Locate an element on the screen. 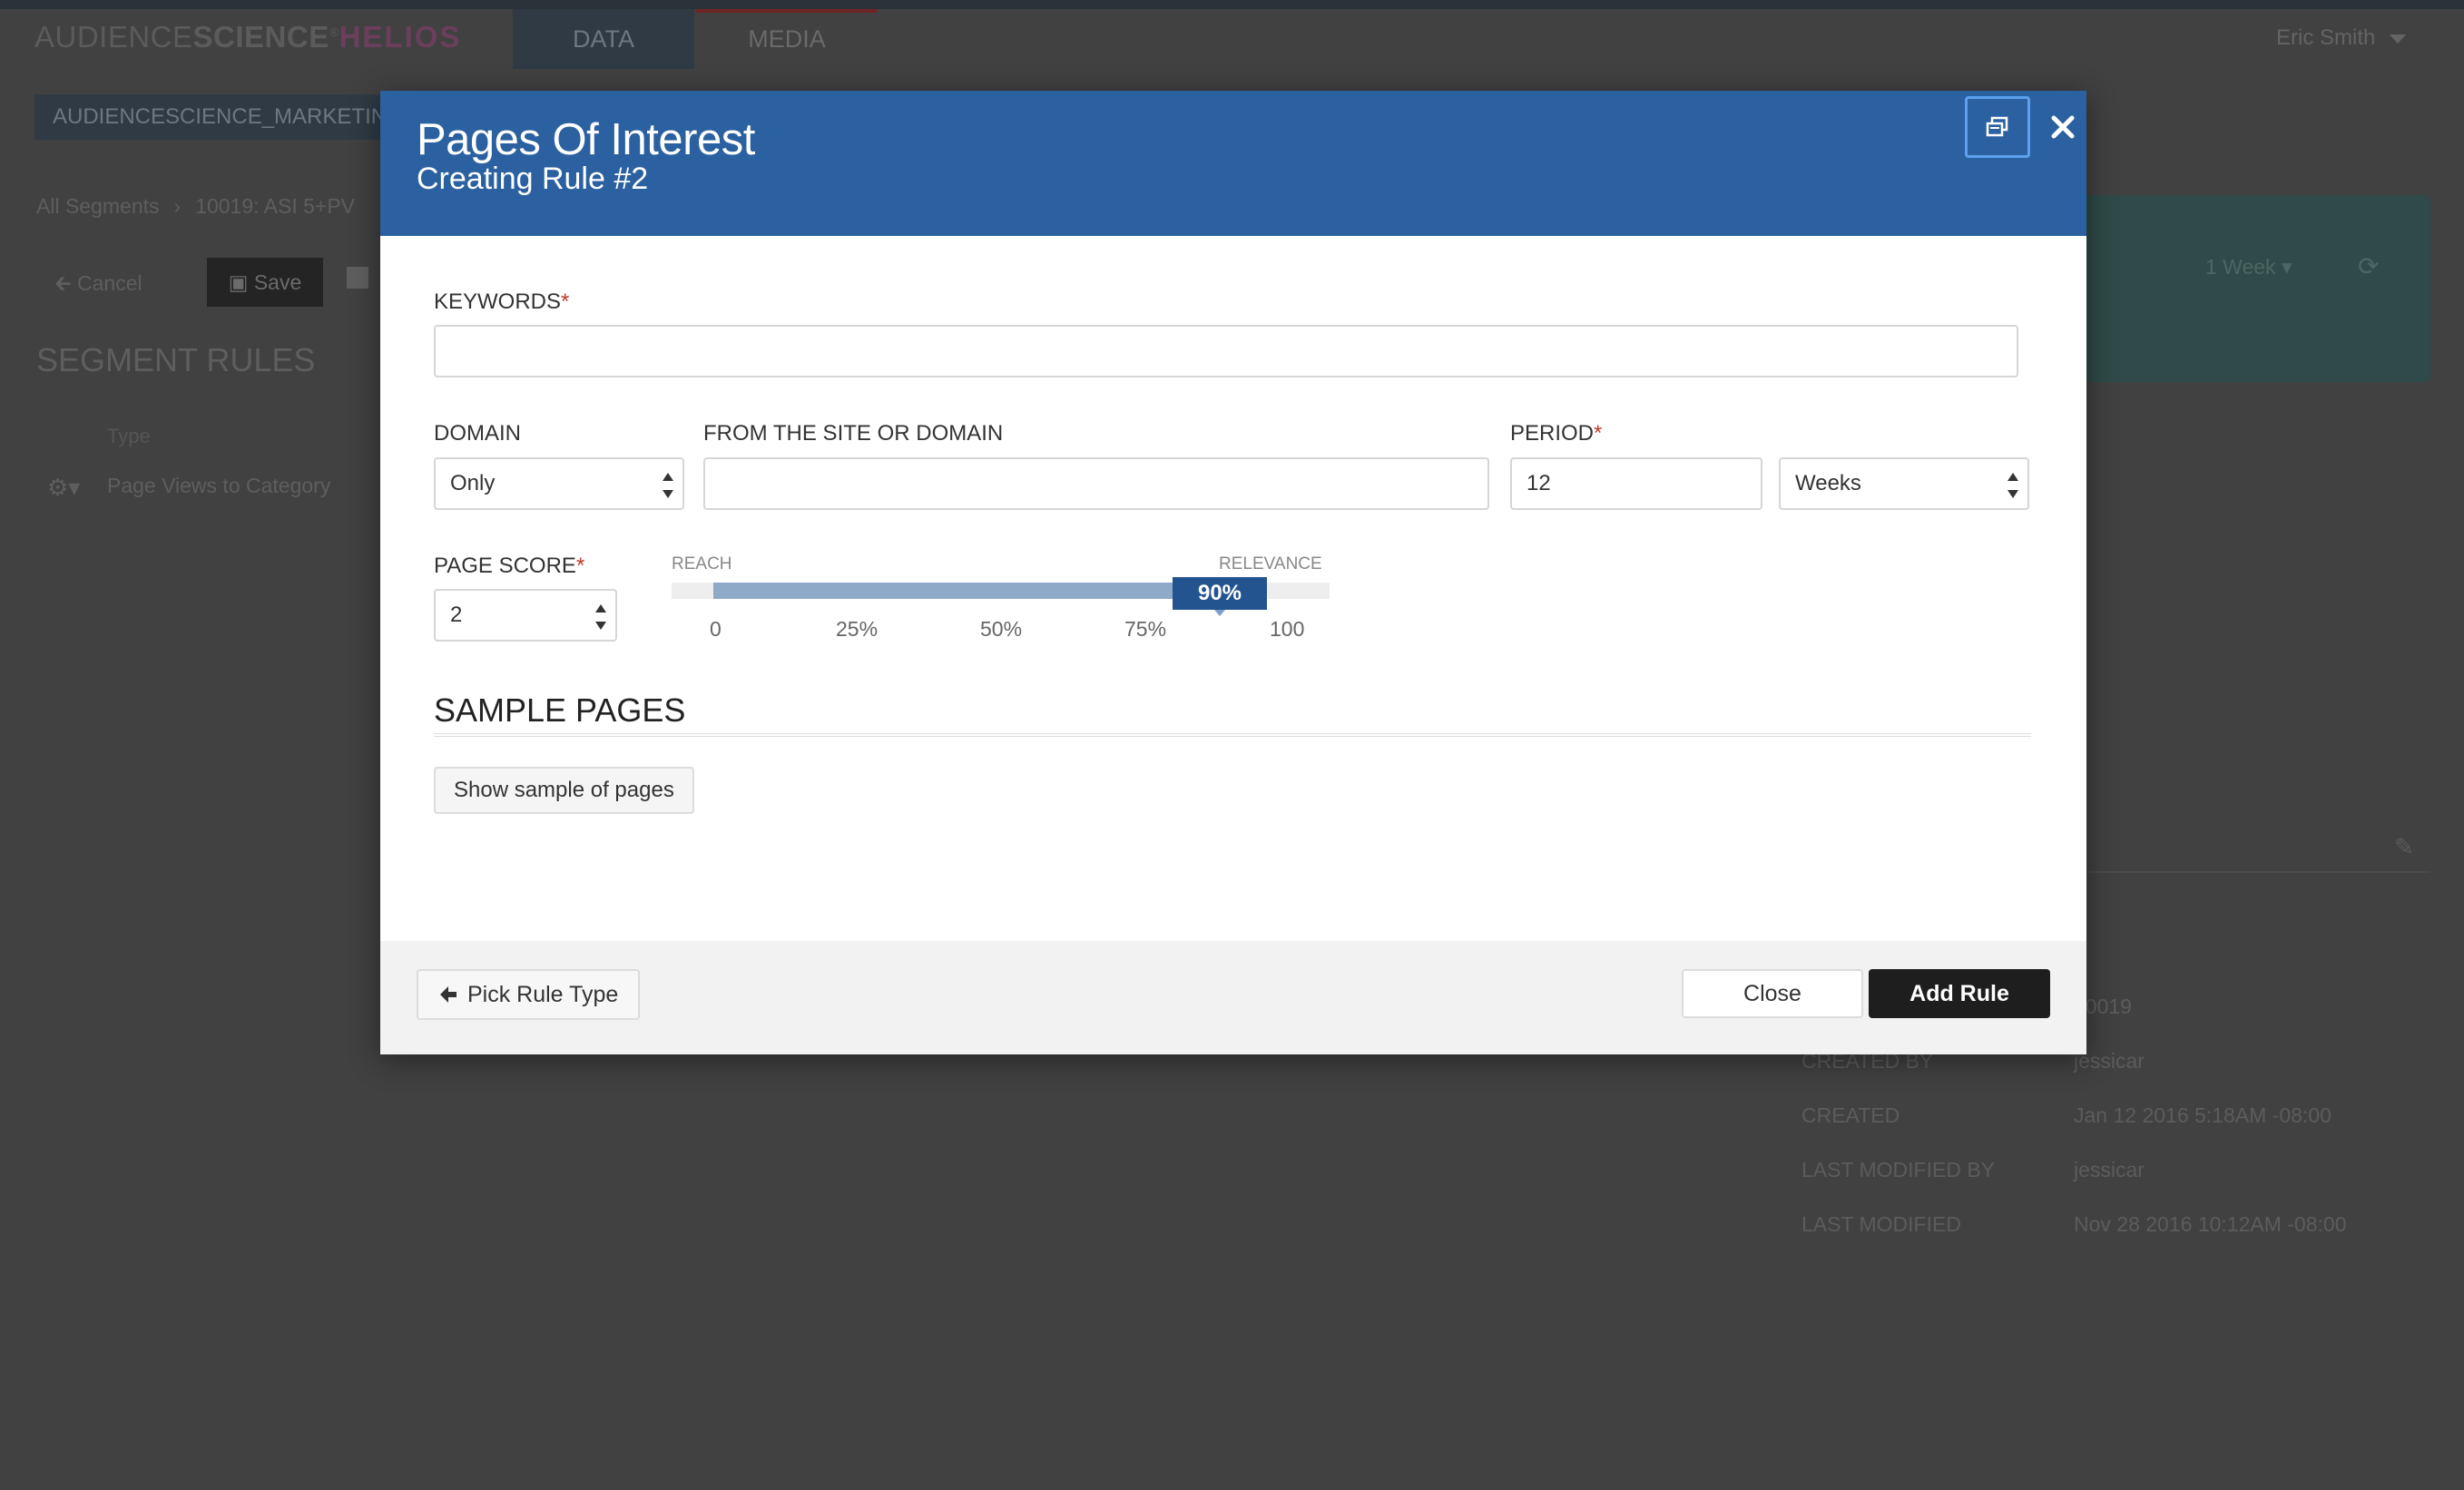 This screenshot has width=2464, height=1490. modal-footer: Pick Rule Type Close Add Rule is located at coordinates (1233, 997).